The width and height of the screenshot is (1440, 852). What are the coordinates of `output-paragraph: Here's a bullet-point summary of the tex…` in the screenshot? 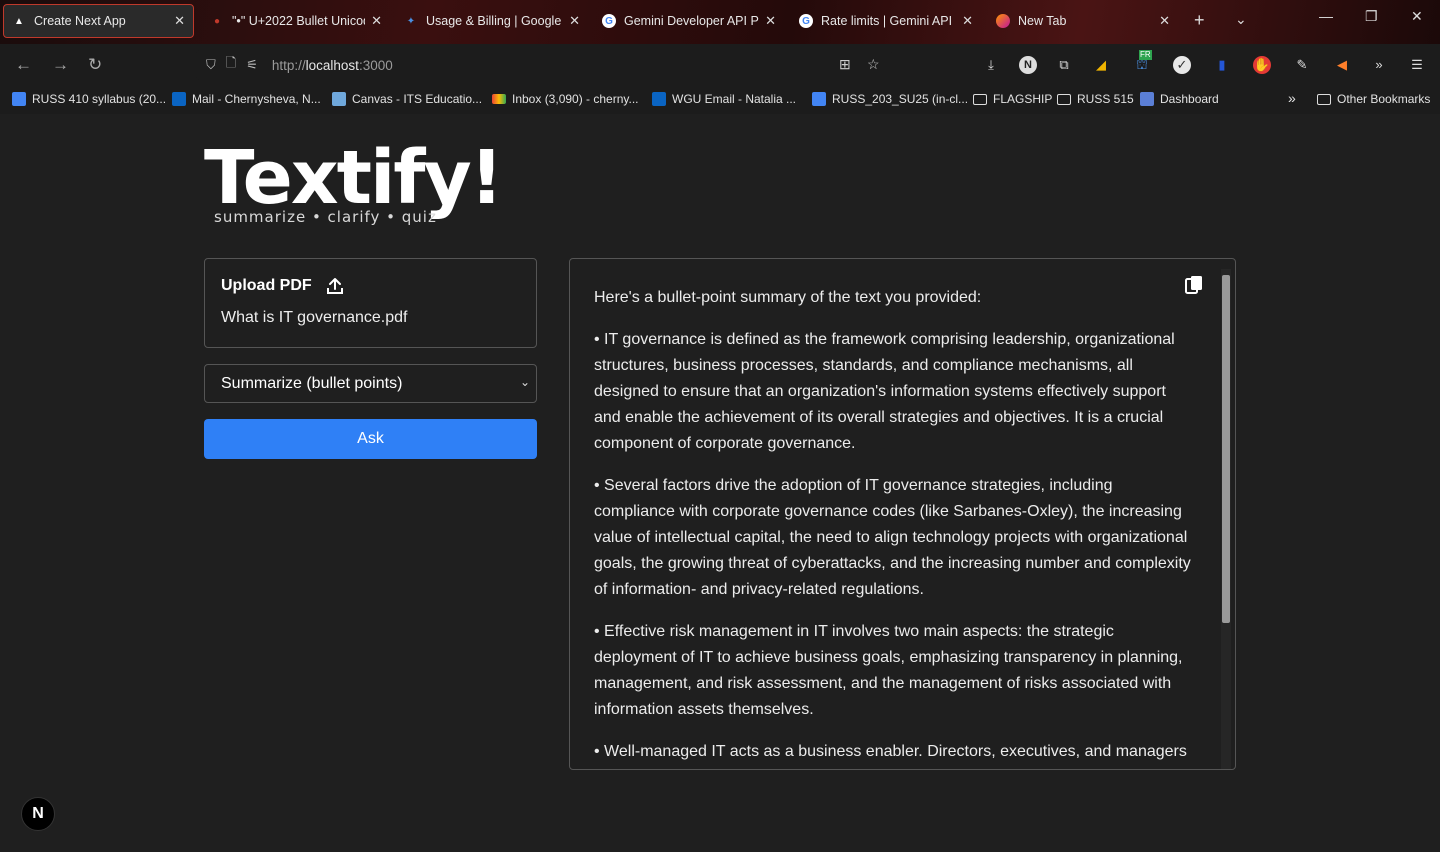 It's located at (788, 297).